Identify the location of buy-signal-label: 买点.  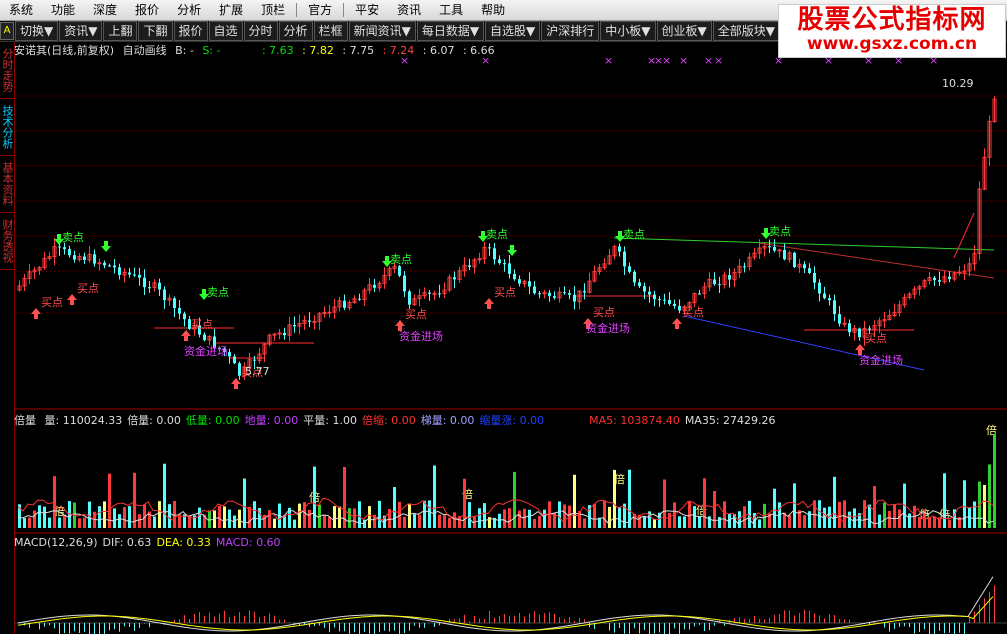
(202, 324).